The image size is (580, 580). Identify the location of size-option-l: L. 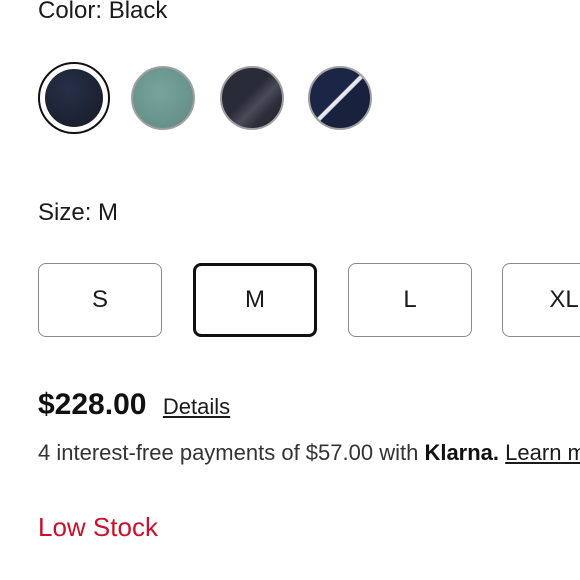
(410, 300).